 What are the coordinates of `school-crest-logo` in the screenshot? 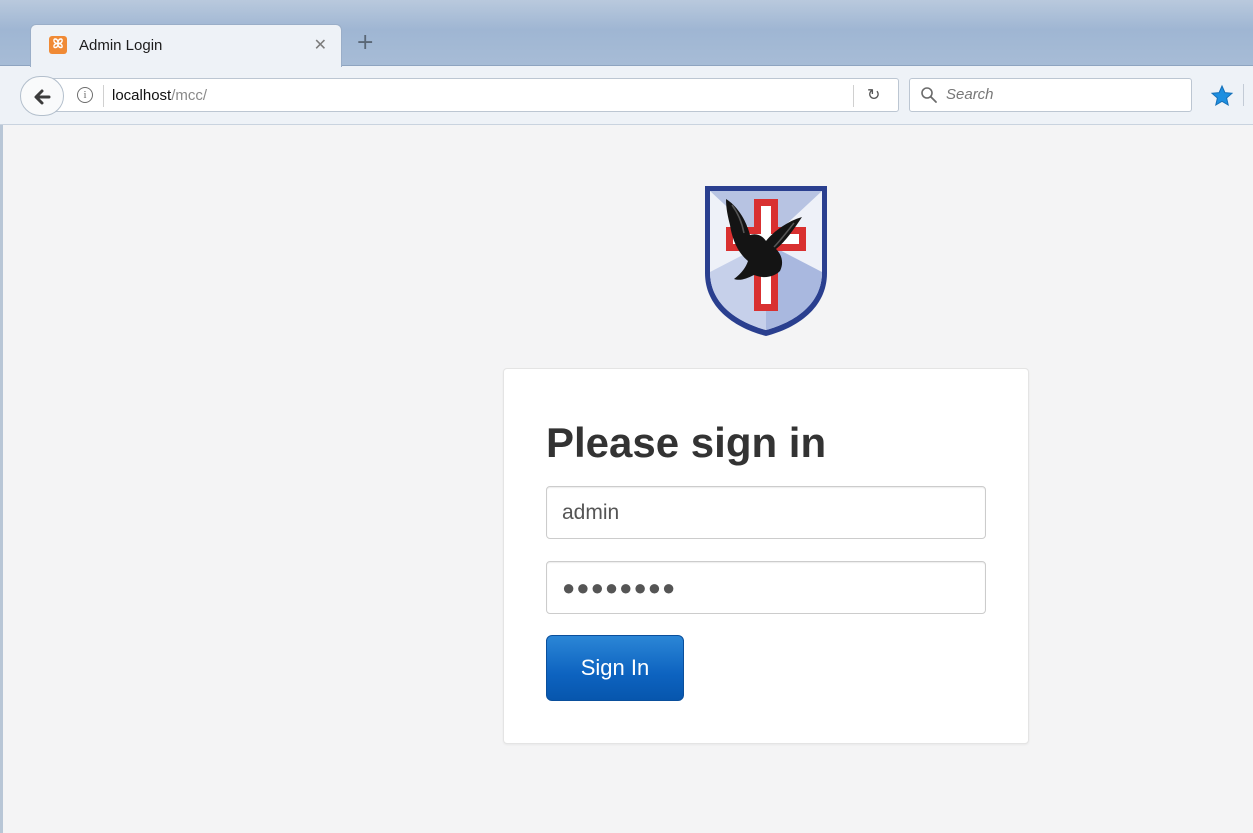 It's located at (766, 261).